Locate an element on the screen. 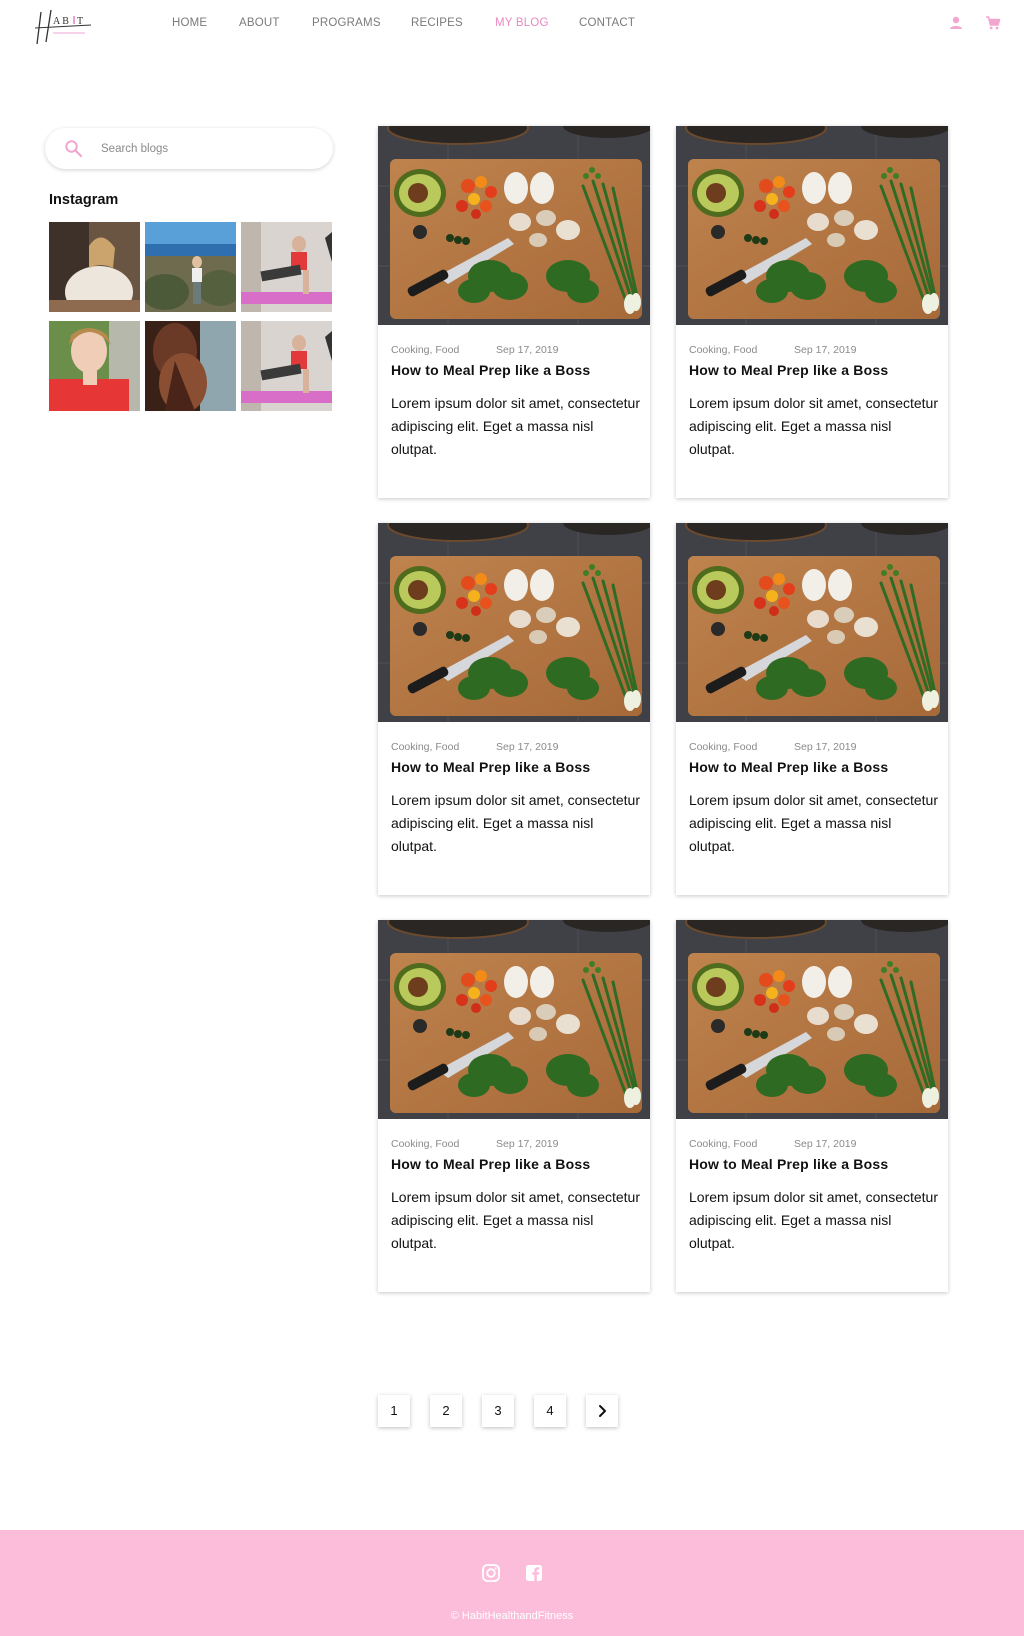  instagram-icon is located at coordinates (491, 1573).